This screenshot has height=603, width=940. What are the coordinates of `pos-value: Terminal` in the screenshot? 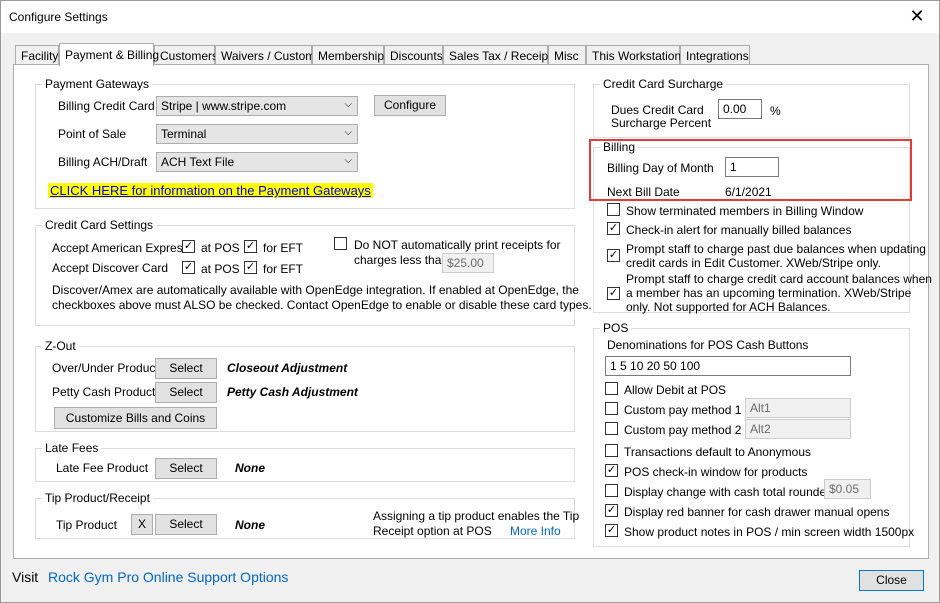 It's located at (184, 134).